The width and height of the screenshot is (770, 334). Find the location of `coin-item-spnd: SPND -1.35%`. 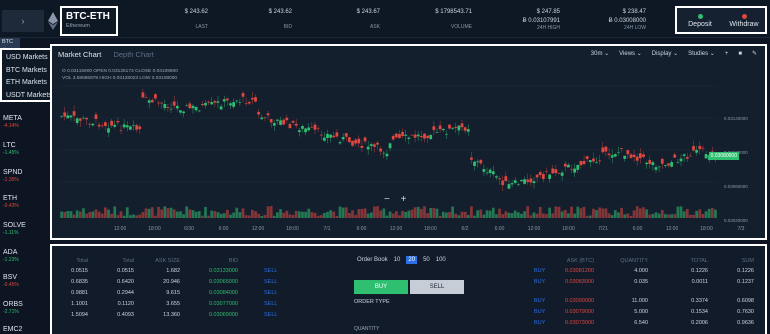

coin-item-spnd: SPND -1.35% is located at coordinates (16, 176).